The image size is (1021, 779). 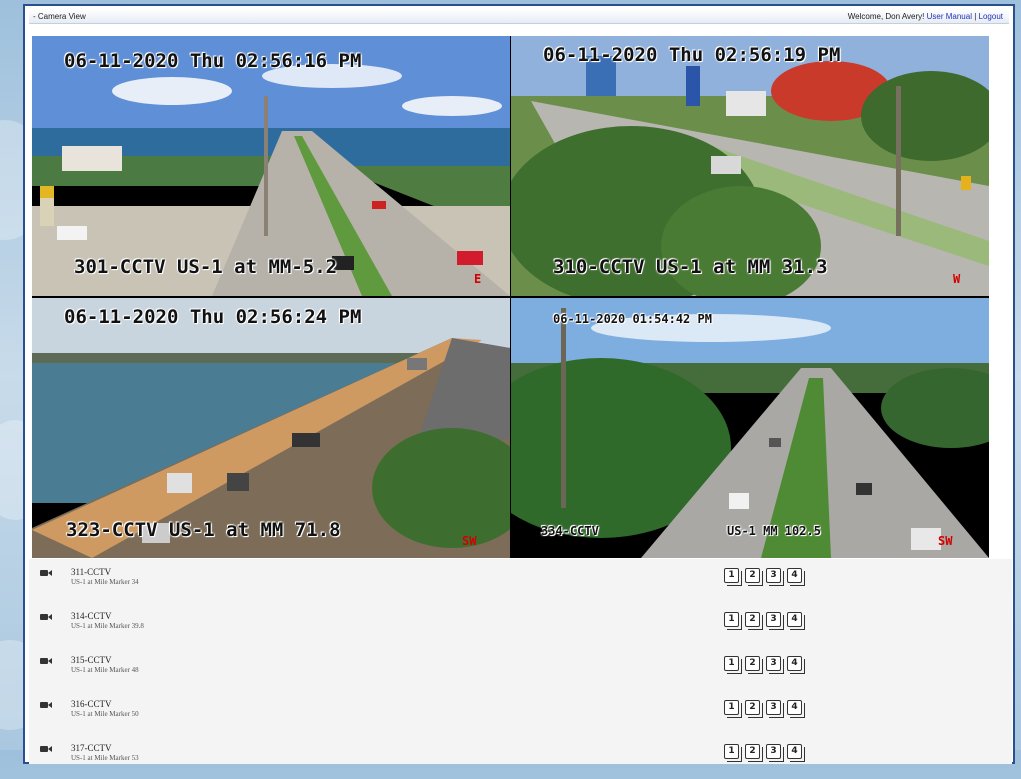 What do you see at coordinates (632, 319) in the screenshot?
I see `camera-timestamp: 06-11-2020 01:54:42 PM` at bounding box center [632, 319].